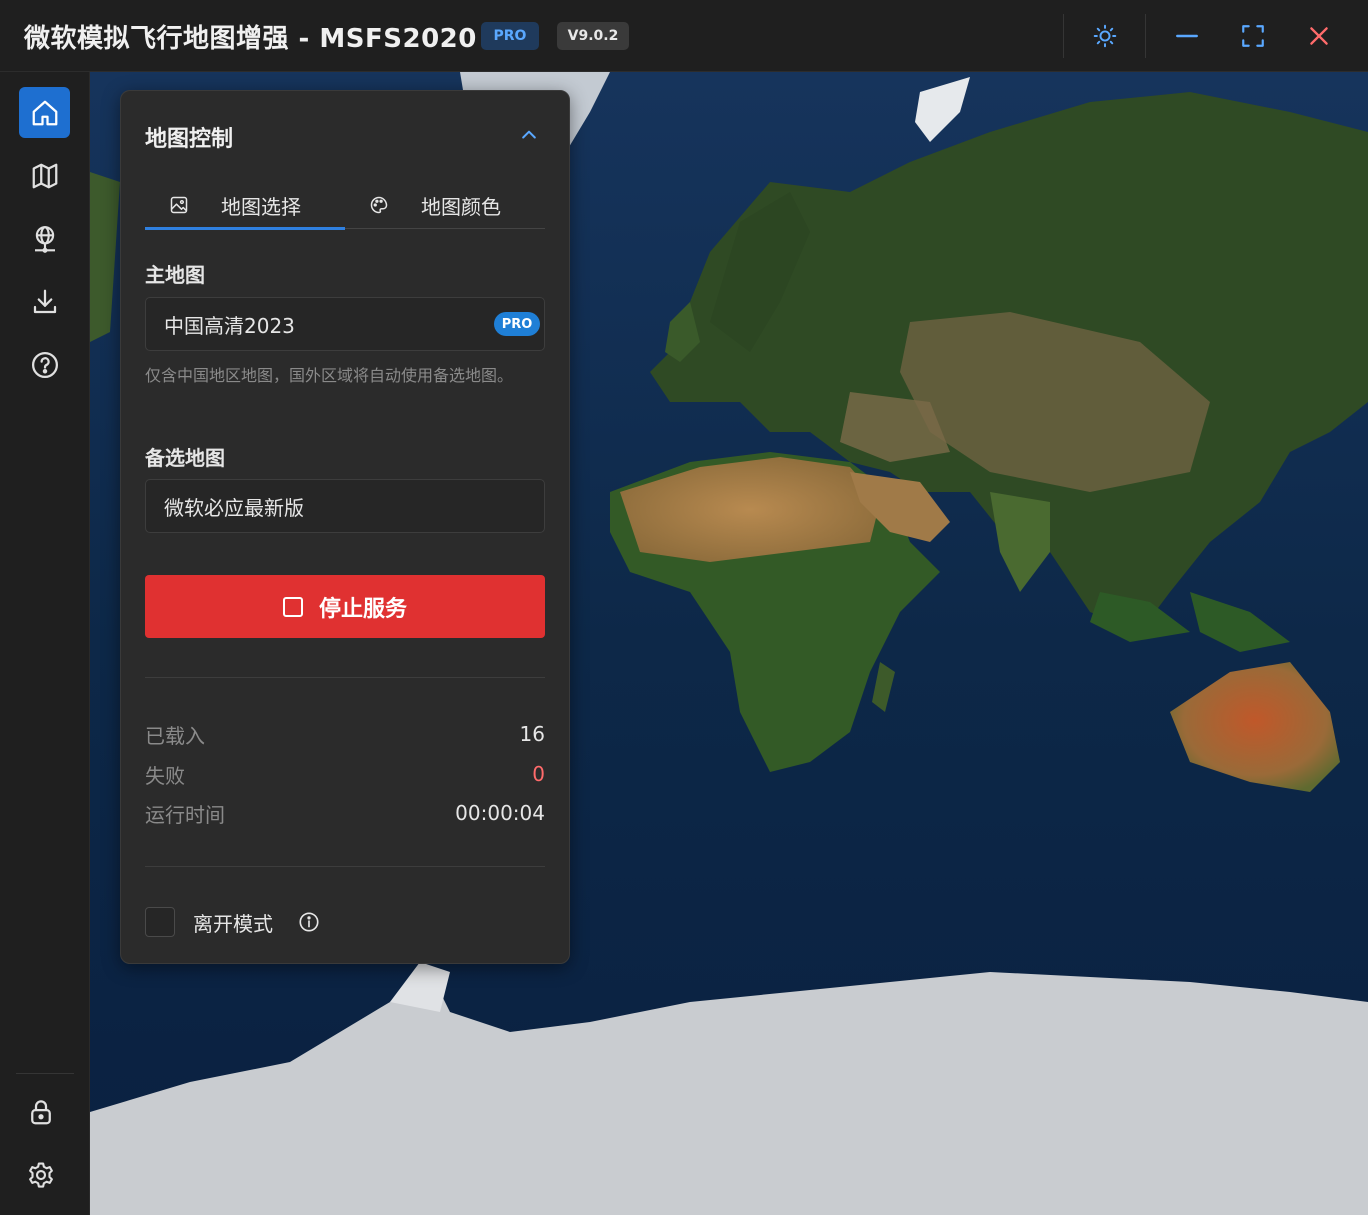 This screenshot has width=1368, height=1215. Describe the element at coordinates (160, 922) in the screenshot. I see `away-mode-checkbox` at that location.